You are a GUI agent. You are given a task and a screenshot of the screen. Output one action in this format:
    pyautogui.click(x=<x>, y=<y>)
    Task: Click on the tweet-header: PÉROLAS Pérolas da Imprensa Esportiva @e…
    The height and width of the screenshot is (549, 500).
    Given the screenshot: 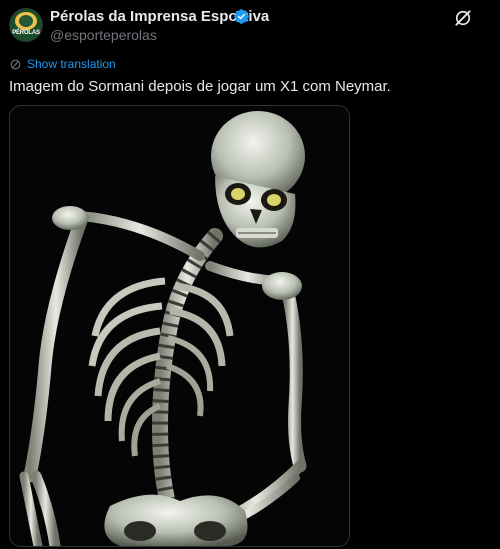 What is the action you would take?
    pyautogui.click(x=250, y=25)
    